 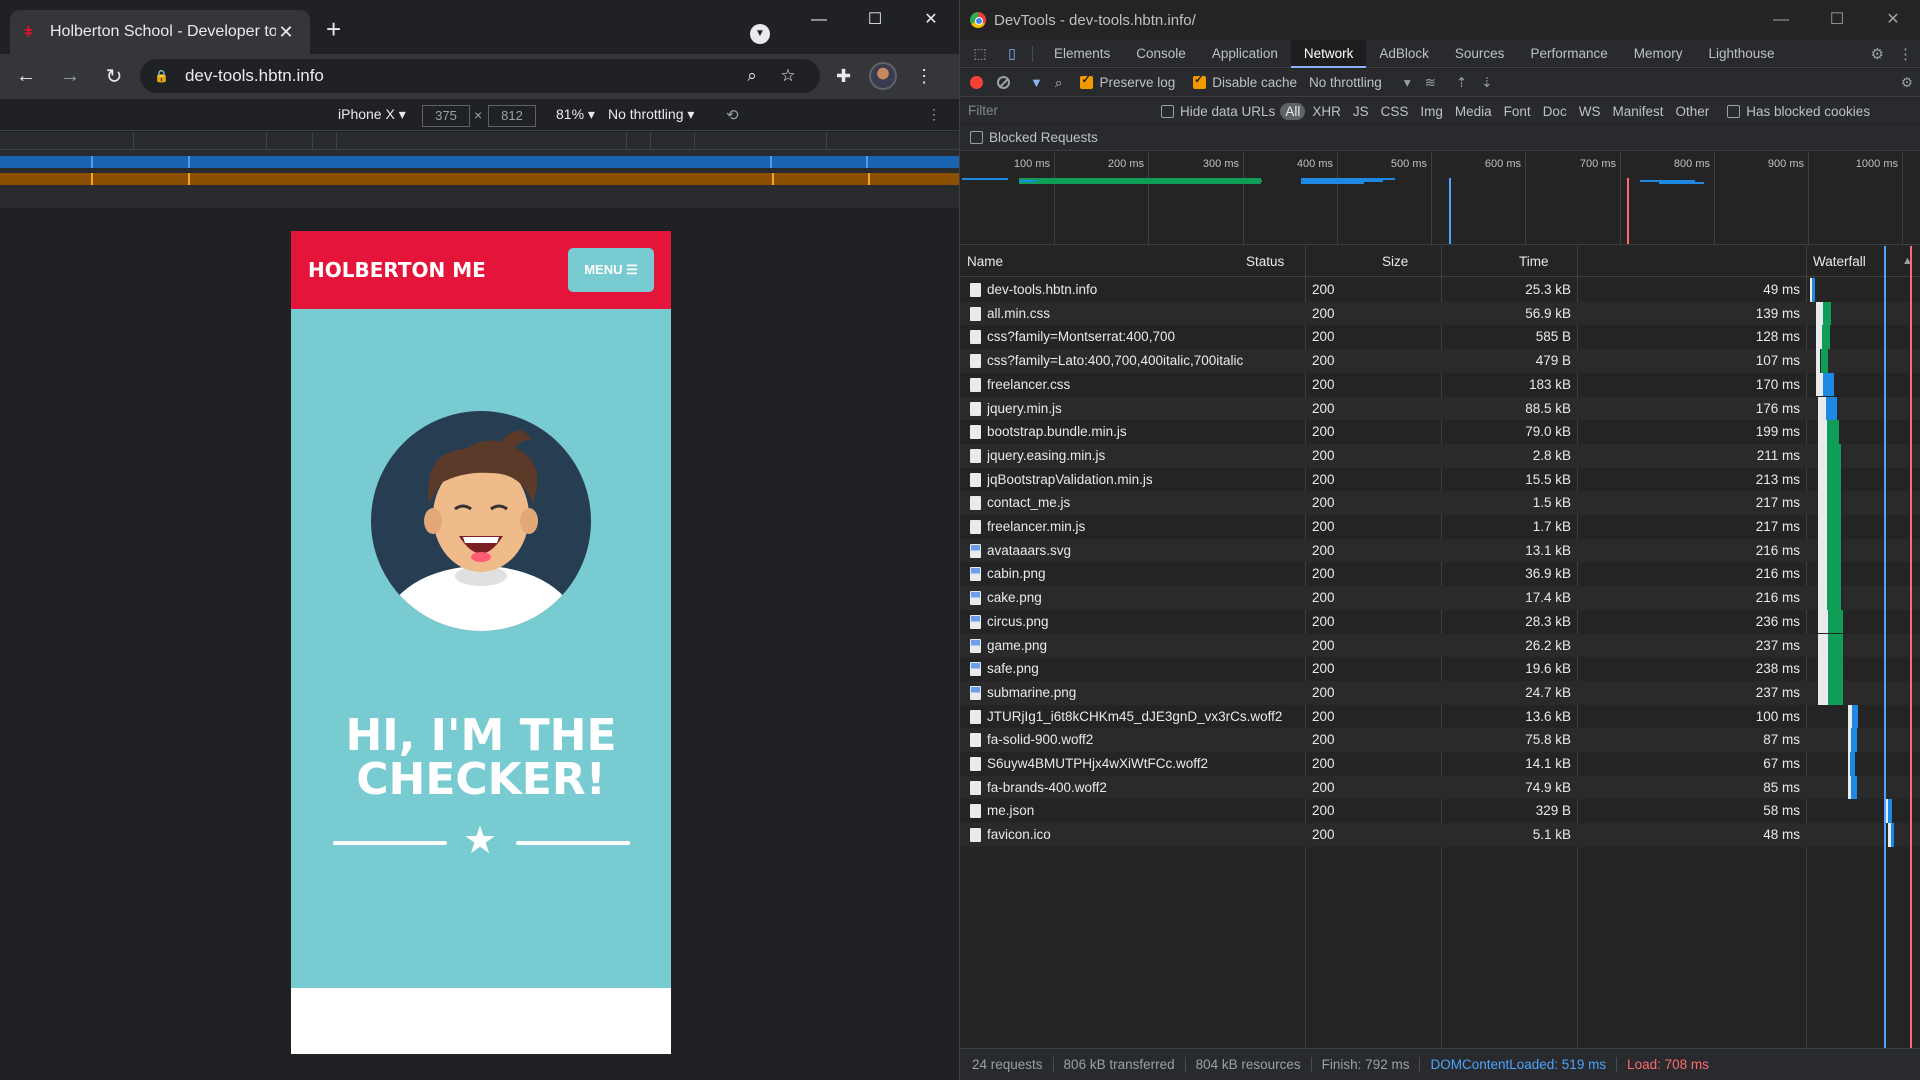 What do you see at coordinates (924, 76) in the screenshot?
I see `browser-menu-icon: ⋮` at bounding box center [924, 76].